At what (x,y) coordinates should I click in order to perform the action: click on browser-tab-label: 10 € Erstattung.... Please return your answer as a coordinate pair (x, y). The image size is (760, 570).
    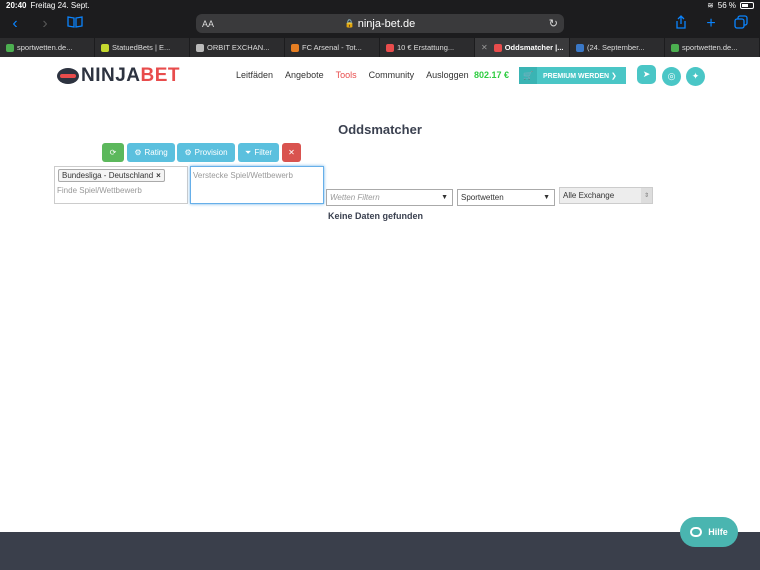
    Looking at the image, I should click on (426, 47).